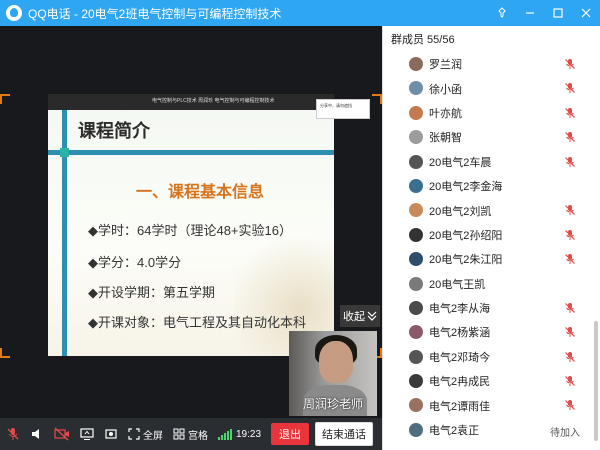  What do you see at coordinates (213, 101) in the screenshot?
I see `slide-header-text: 电气控制与PLC技术 周润珍 电气控制与可编程控制技术` at bounding box center [213, 101].